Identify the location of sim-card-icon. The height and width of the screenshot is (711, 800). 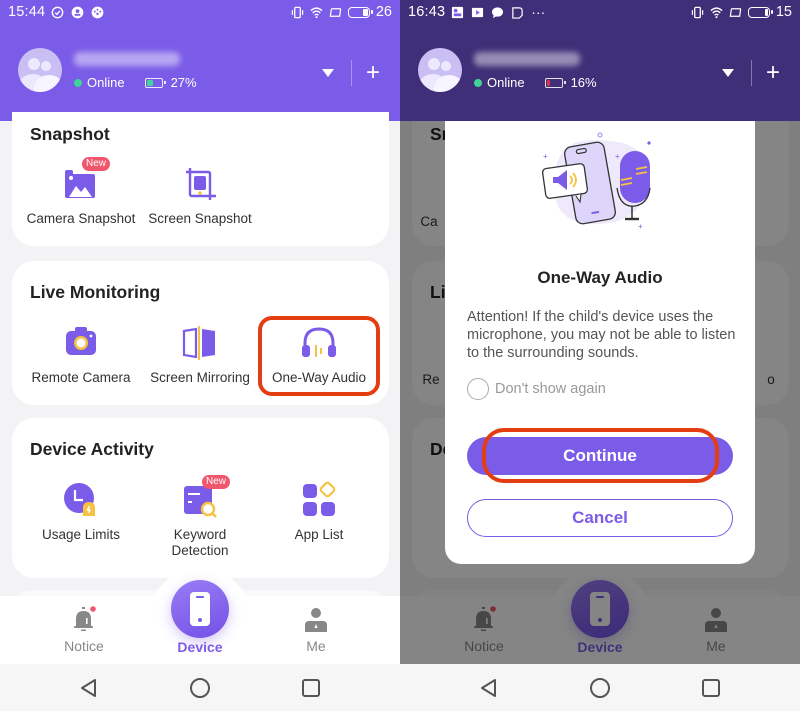
(518, 12).